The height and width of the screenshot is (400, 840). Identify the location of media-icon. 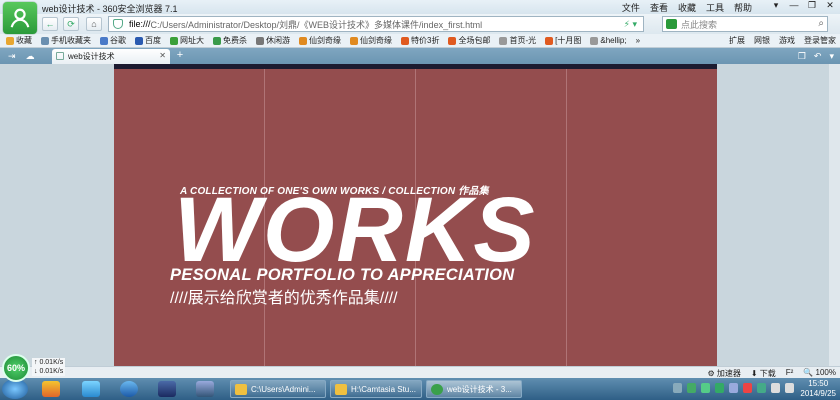
(51, 389).